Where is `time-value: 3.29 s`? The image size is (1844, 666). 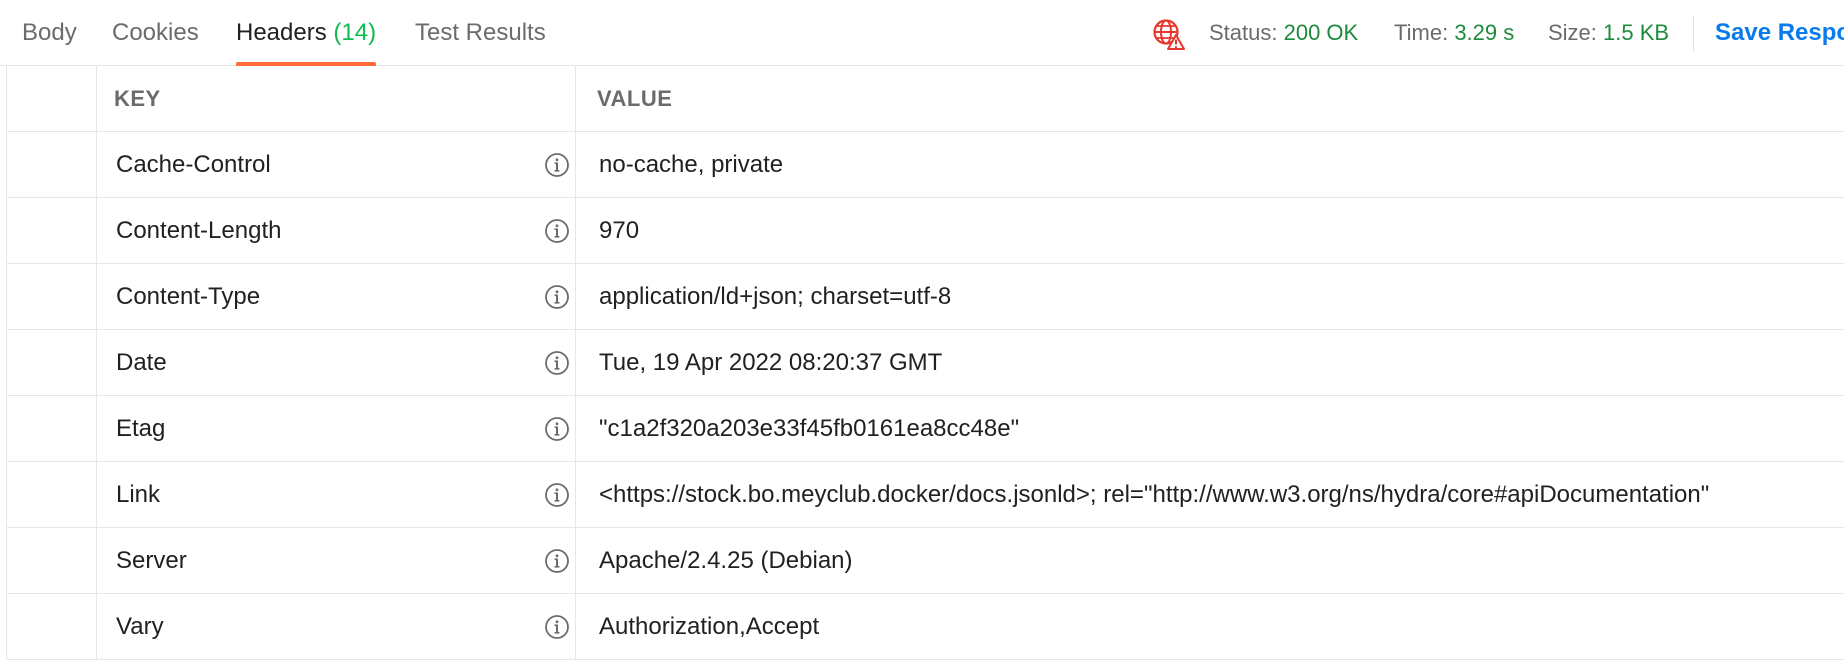
time-value: 3.29 s is located at coordinates (1484, 32).